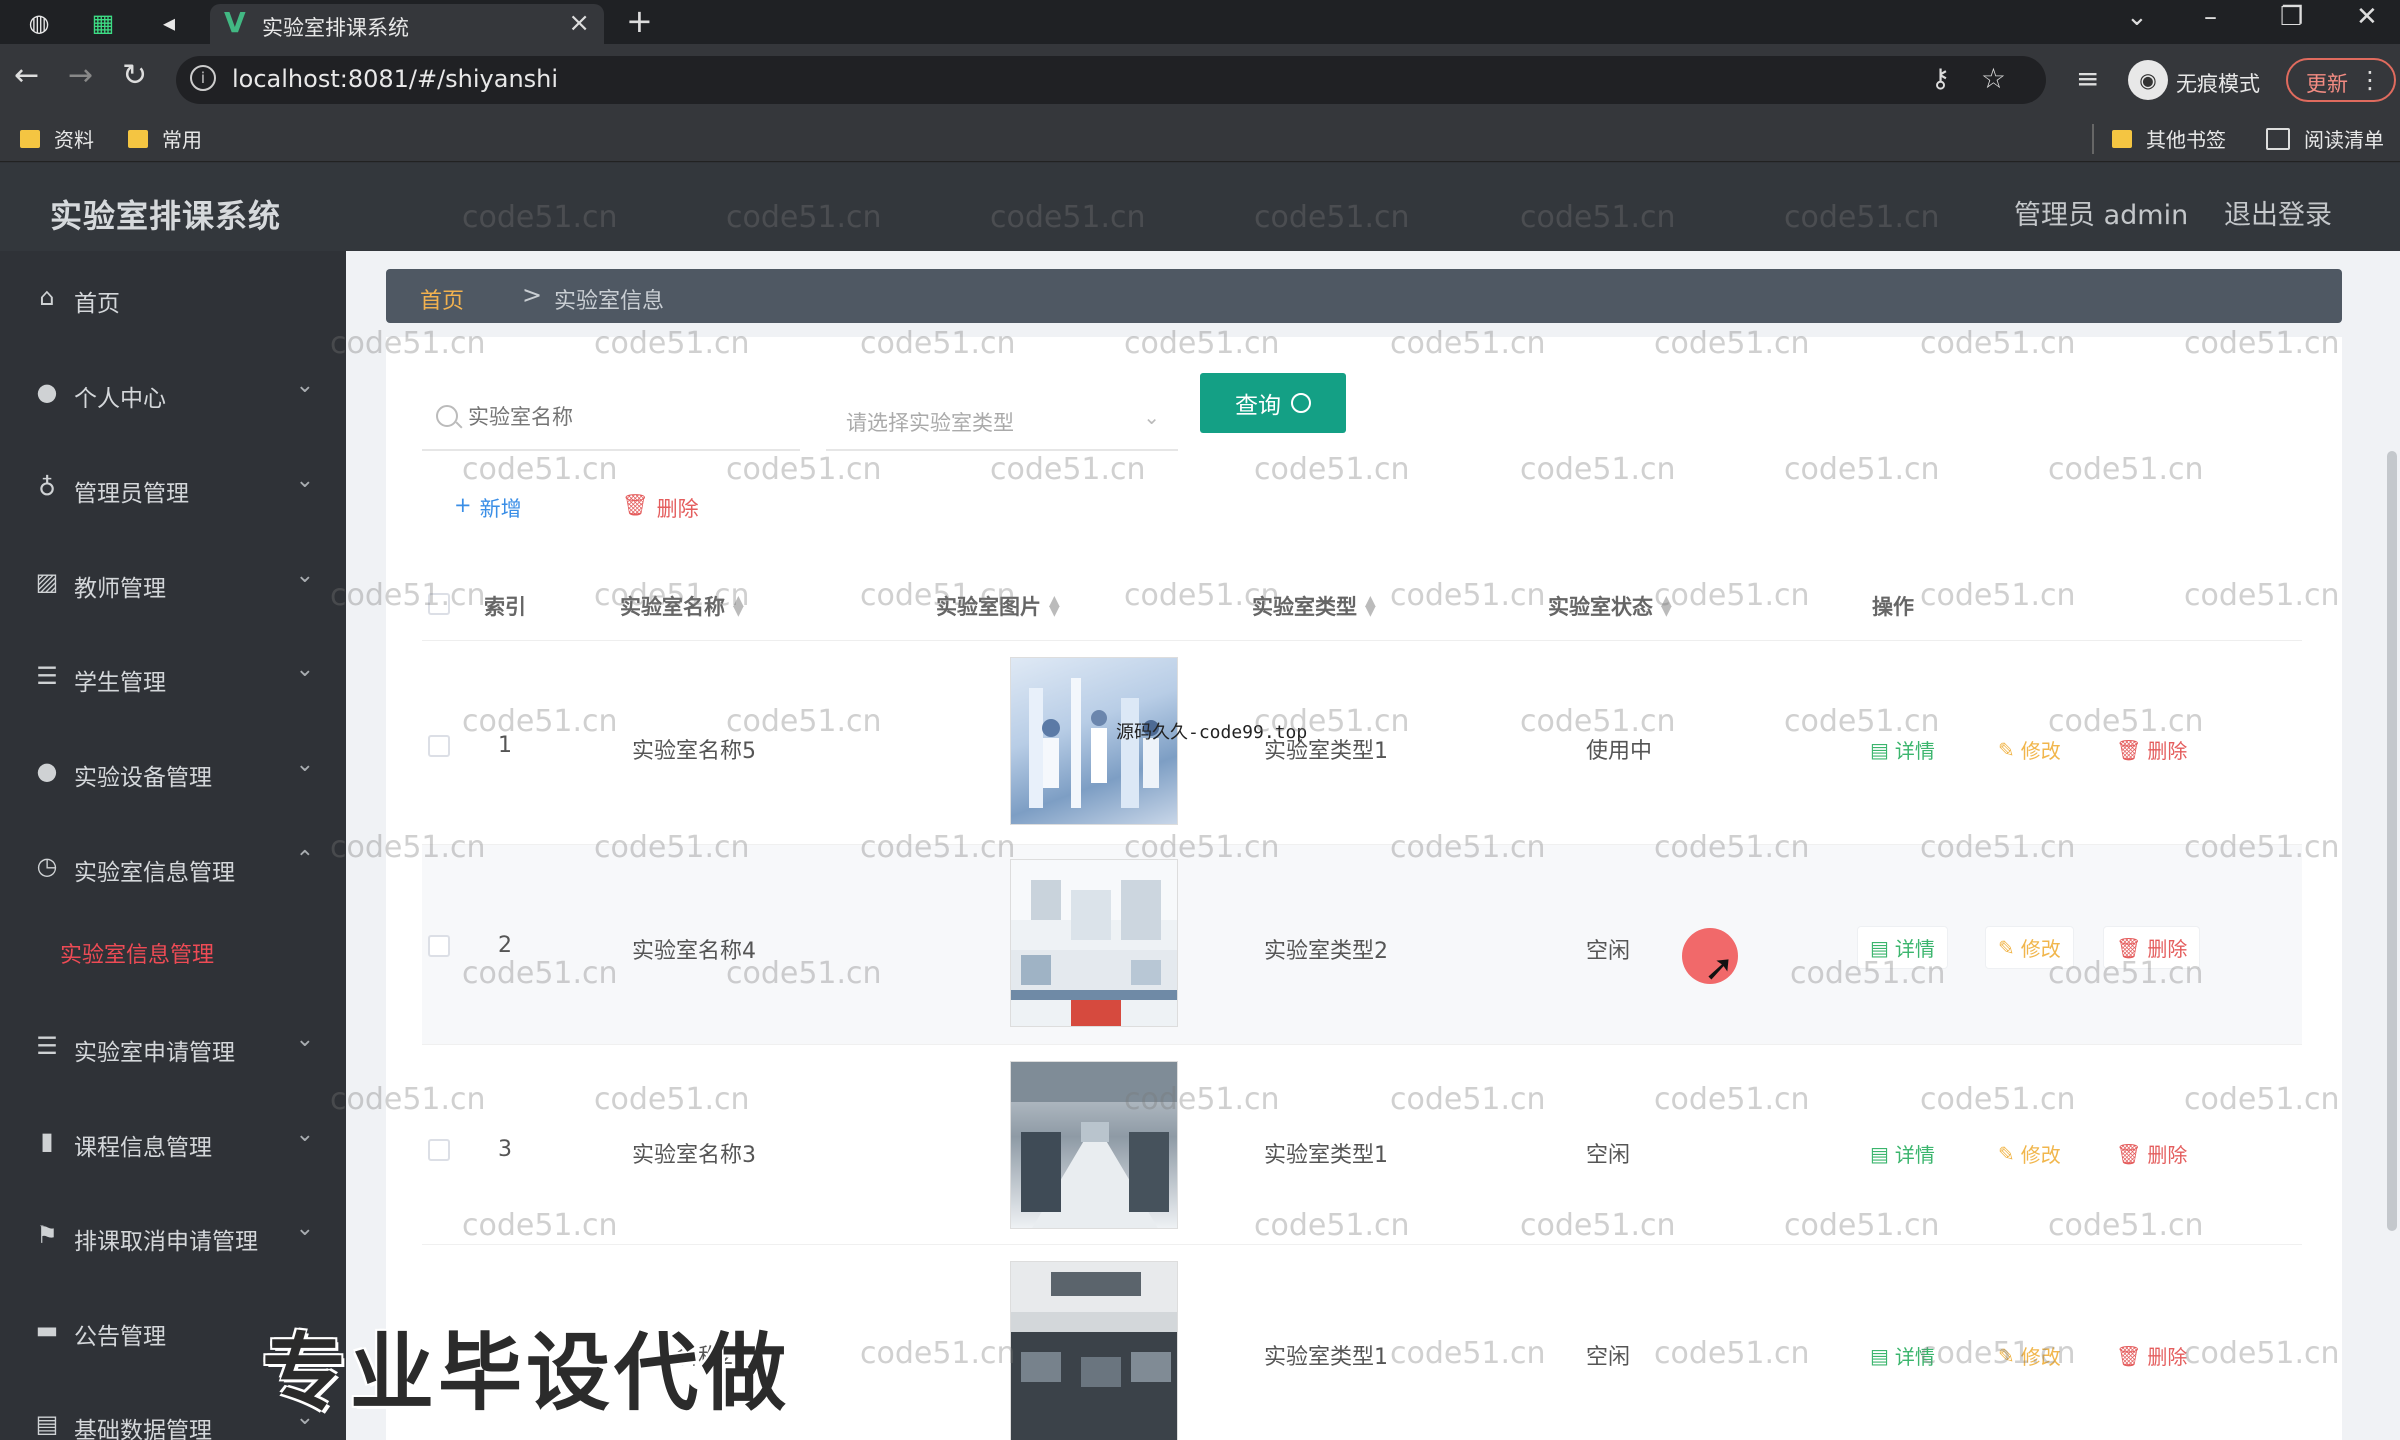 The width and height of the screenshot is (2400, 1440). I want to click on sidebar-subitem-lab-info: 实验室信息管理, so click(137, 953).